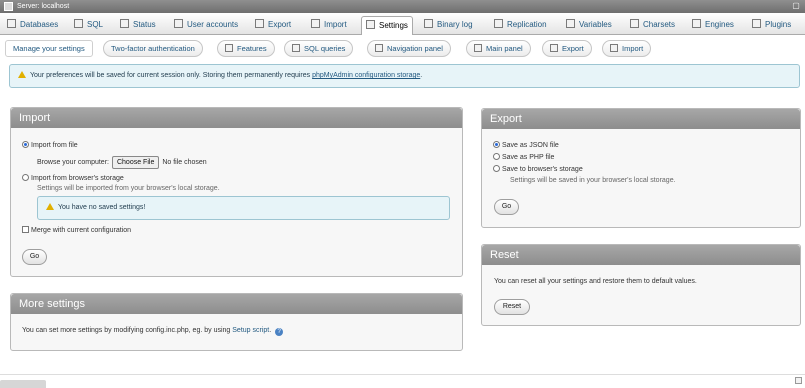 The height and width of the screenshot is (388, 805). I want to click on save-php-option: Save as PHP file, so click(523, 157).